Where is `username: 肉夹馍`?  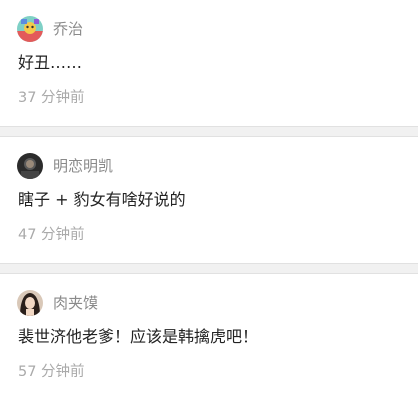 username: 肉夹馍 is located at coordinates (75, 303).